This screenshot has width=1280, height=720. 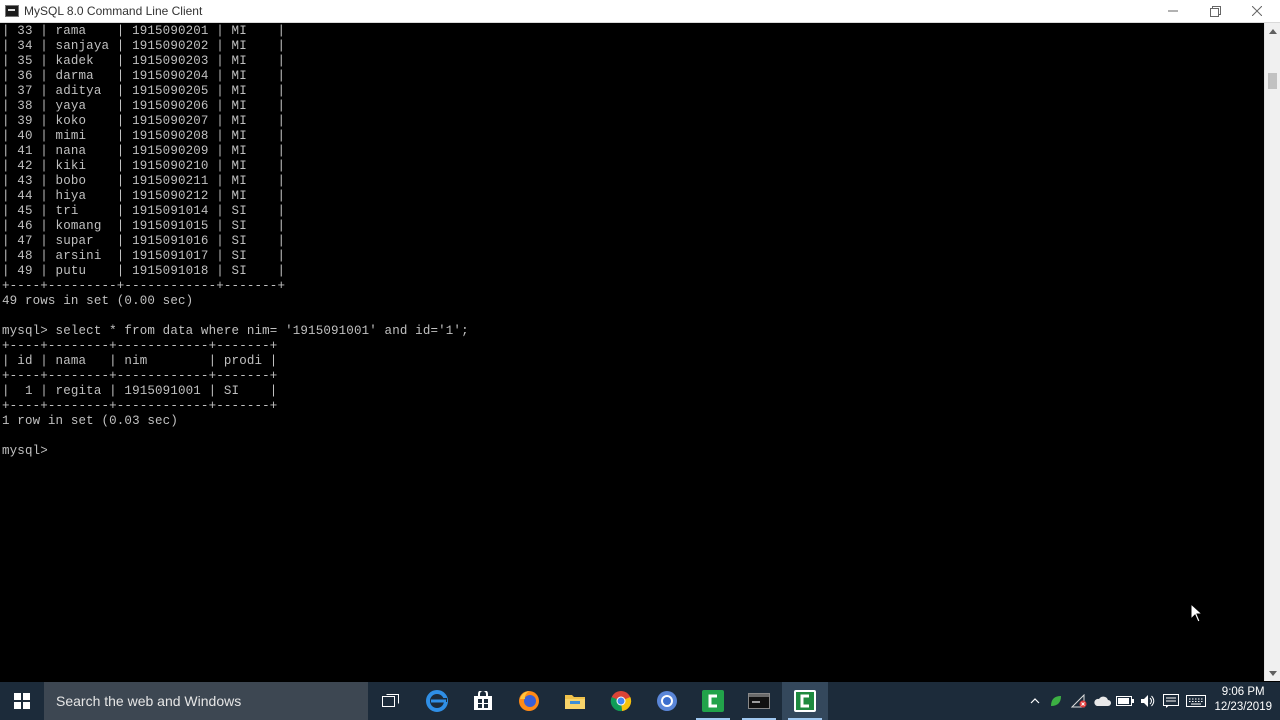 I want to click on console-line: | 39 | koko | 1915090207 | MI |, so click(x=144, y=121).